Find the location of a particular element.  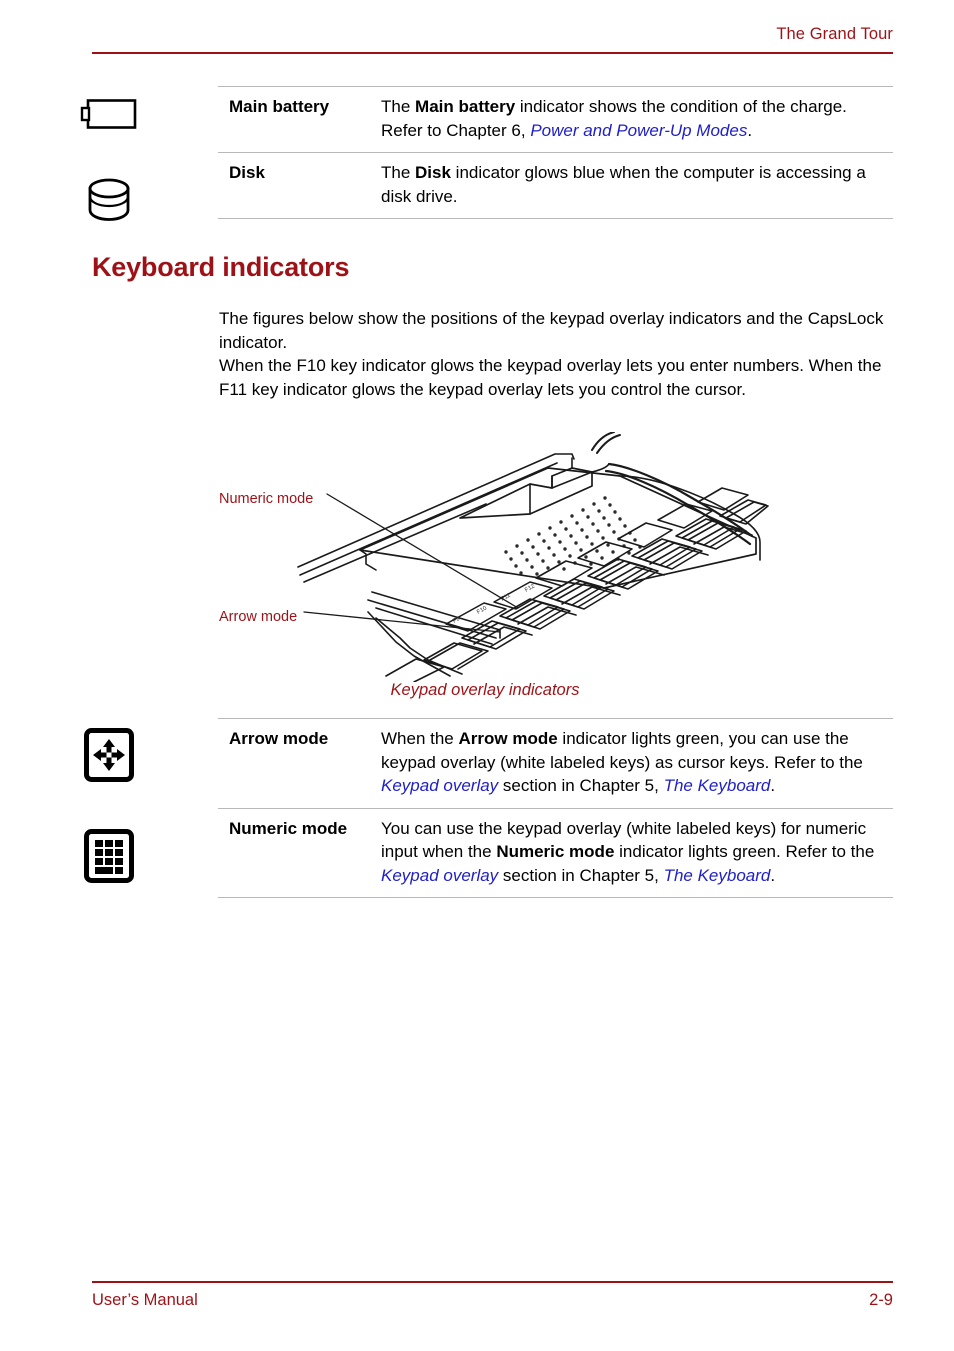

page-footer: User’s Manual 2-9 is located at coordinates (492, 1295).